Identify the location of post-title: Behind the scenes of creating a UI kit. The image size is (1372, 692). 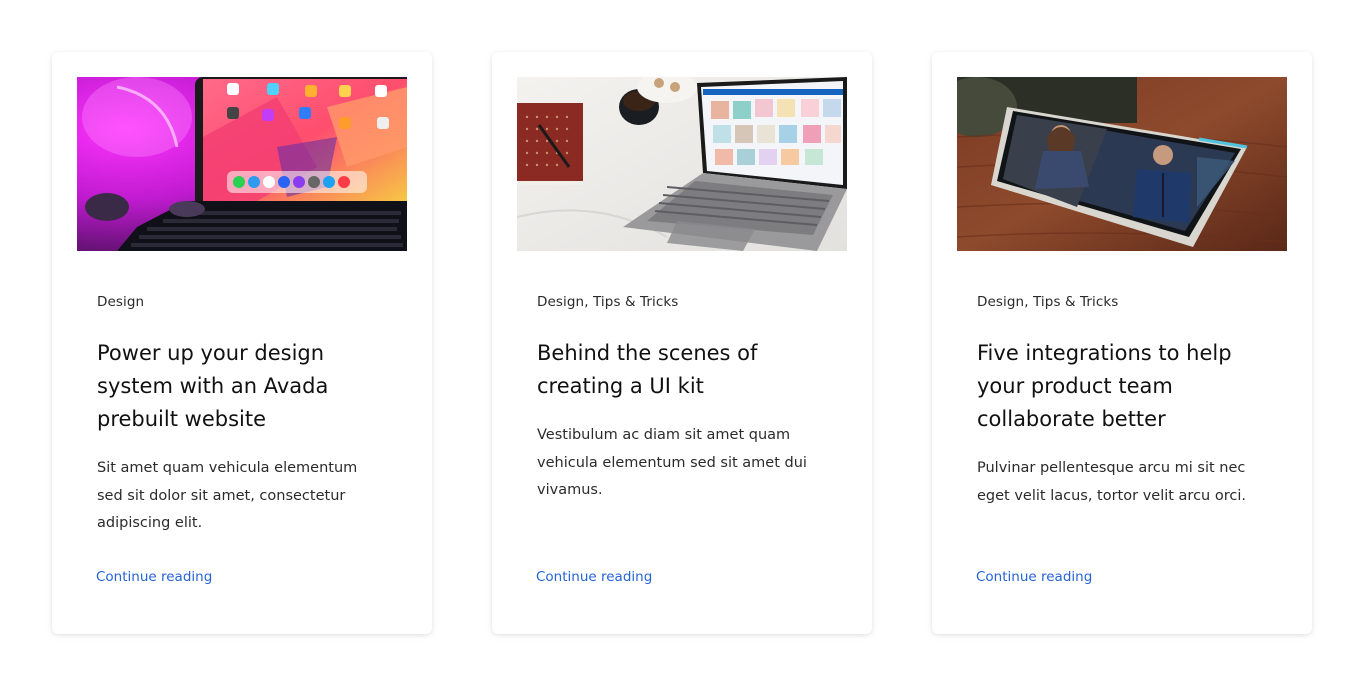
(682, 370).